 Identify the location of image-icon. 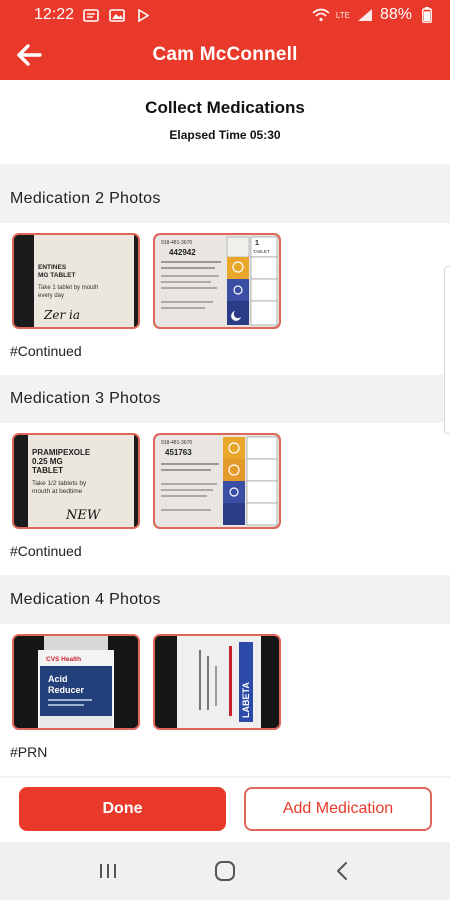
(117, 15).